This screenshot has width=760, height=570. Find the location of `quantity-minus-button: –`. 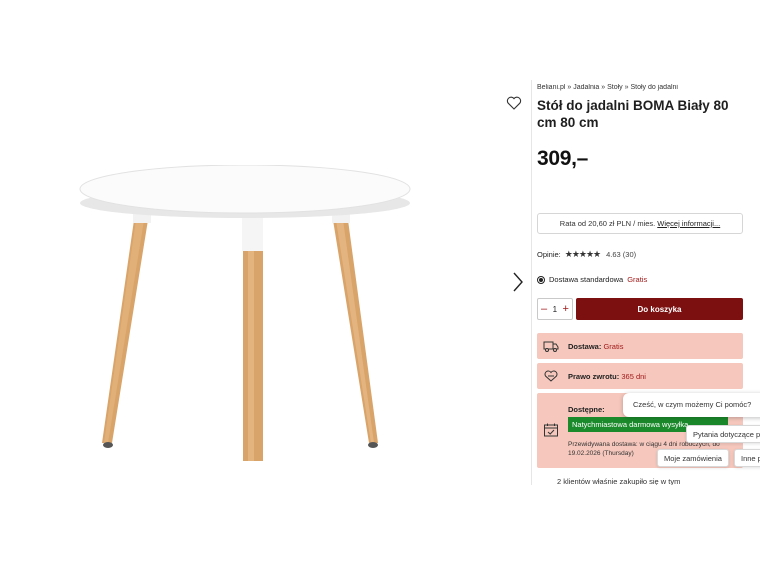

quantity-minus-button: – is located at coordinates (544, 309).